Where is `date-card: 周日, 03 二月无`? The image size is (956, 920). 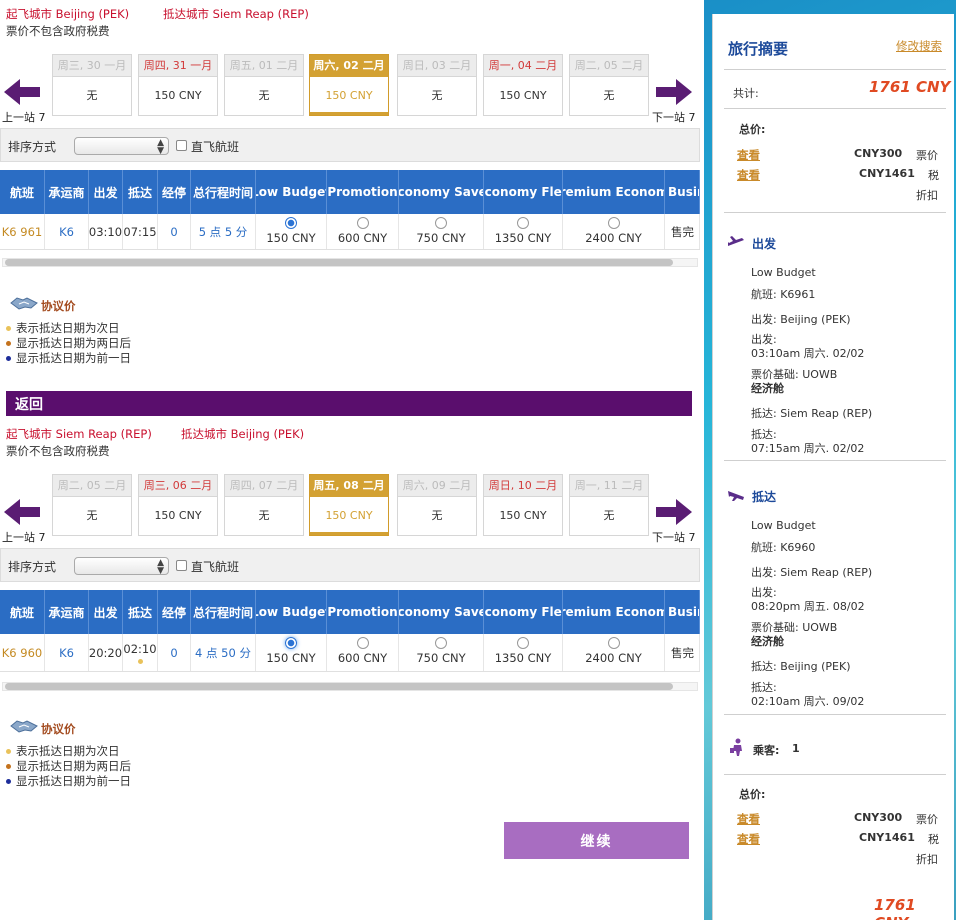
date-card: 周日, 03 二月无 is located at coordinates (437, 85).